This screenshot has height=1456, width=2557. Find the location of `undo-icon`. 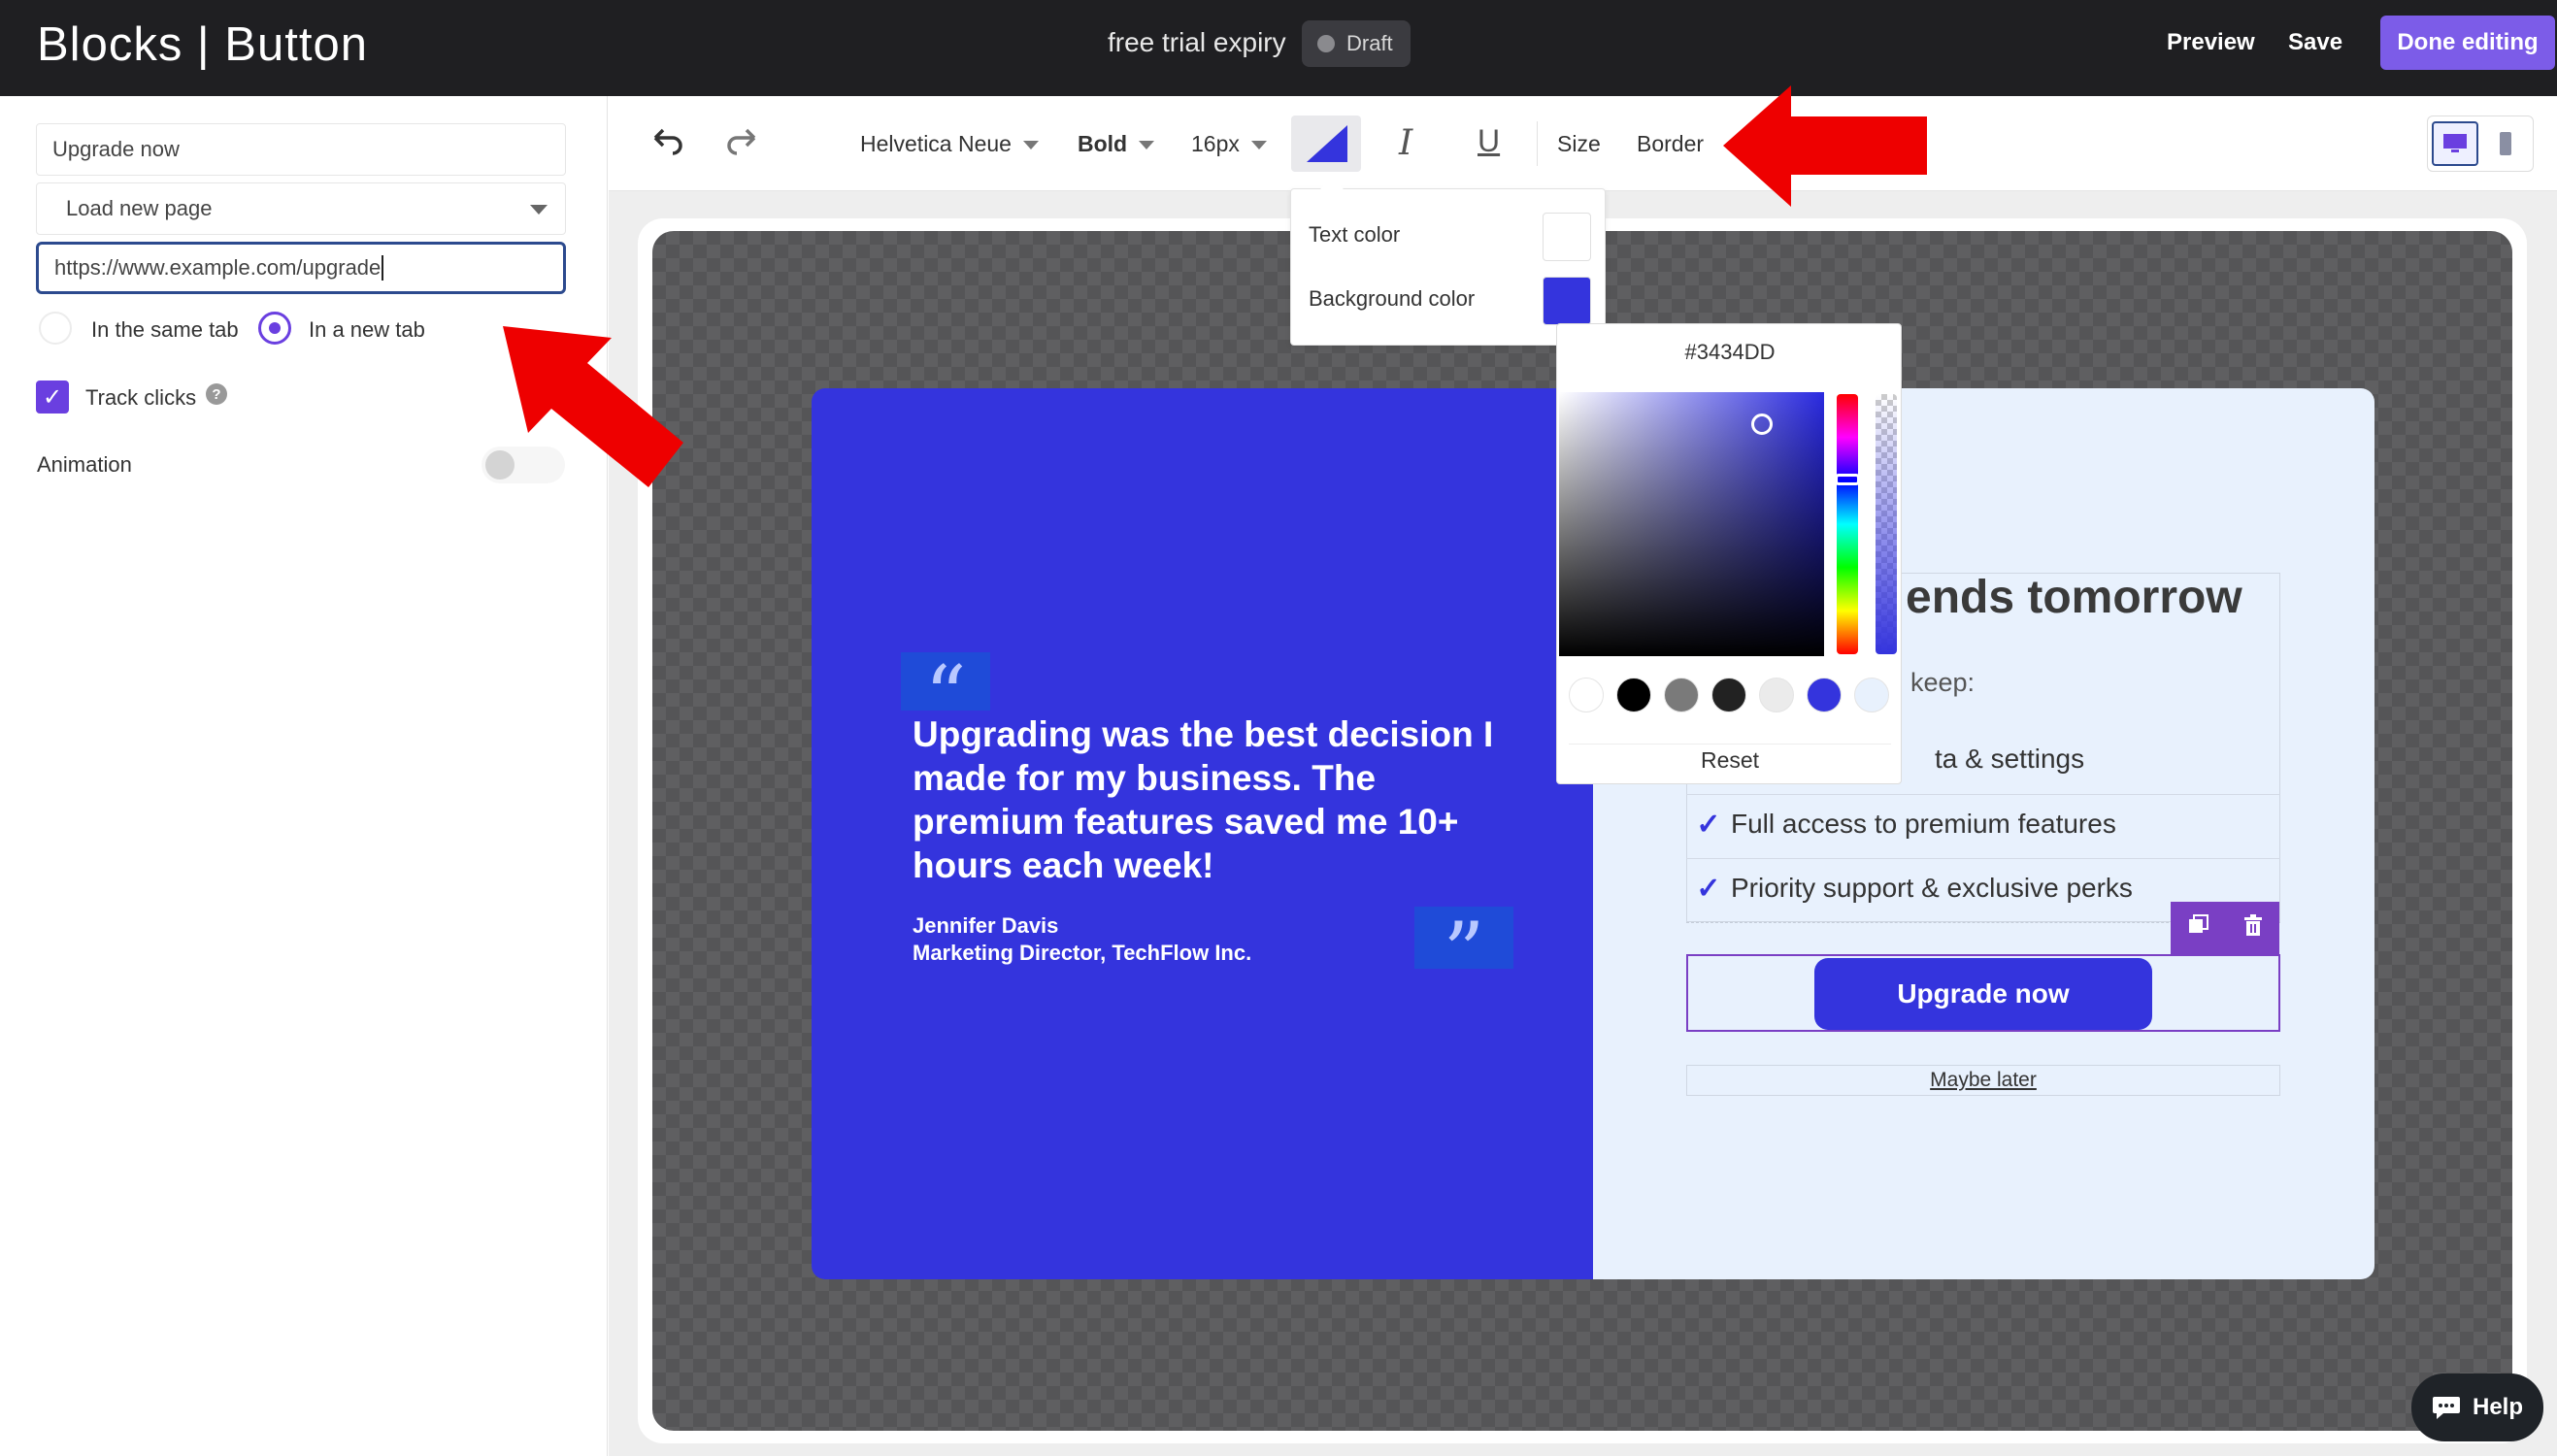

undo-icon is located at coordinates (667, 143).